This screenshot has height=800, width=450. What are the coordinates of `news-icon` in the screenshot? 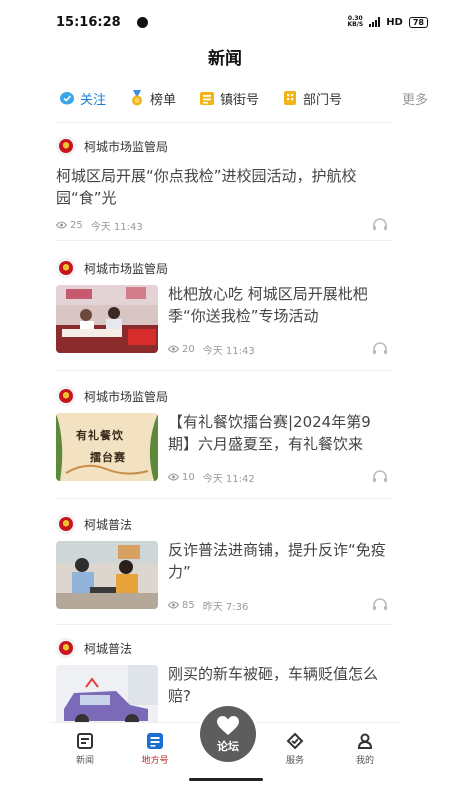 It's located at (85, 740).